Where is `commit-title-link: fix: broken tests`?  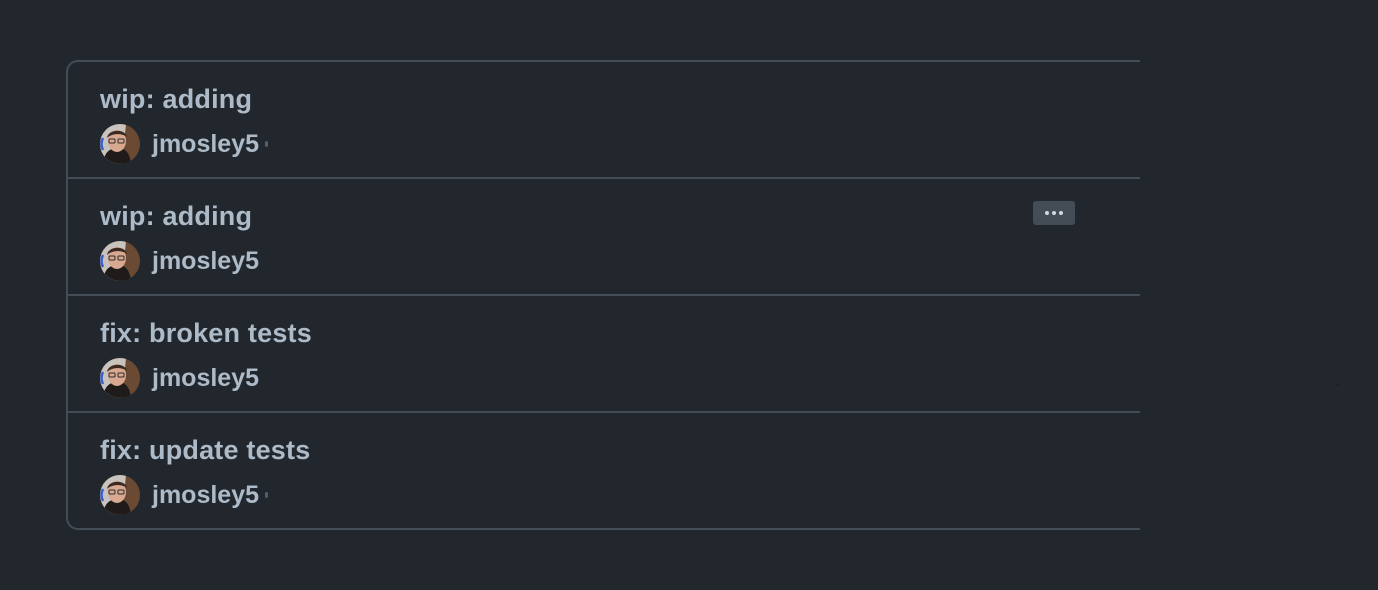 commit-title-link: fix: broken tests is located at coordinates (206, 333).